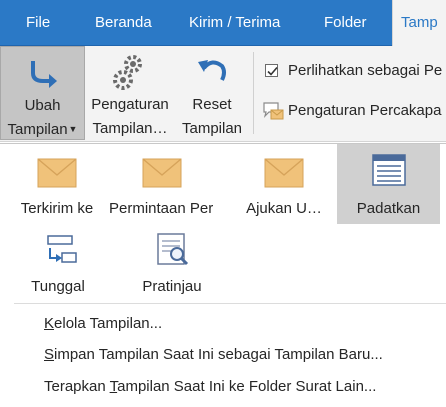  What do you see at coordinates (365, 110) in the screenshot?
I see `conversation-settings-label: Pengaturan Percakapa` at bounding box center [365, 110].